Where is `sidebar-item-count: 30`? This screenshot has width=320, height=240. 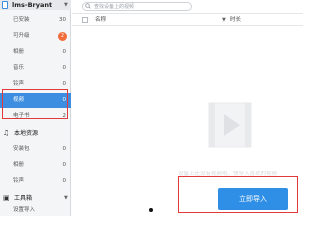 sidebar-item-count: 30 is located at coordinates (62, 20).